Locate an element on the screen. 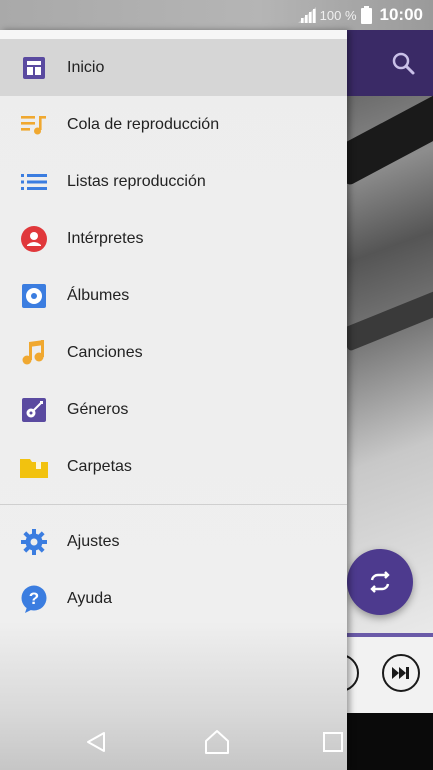  back-triangle-icon is located at coordinates (96, 742).